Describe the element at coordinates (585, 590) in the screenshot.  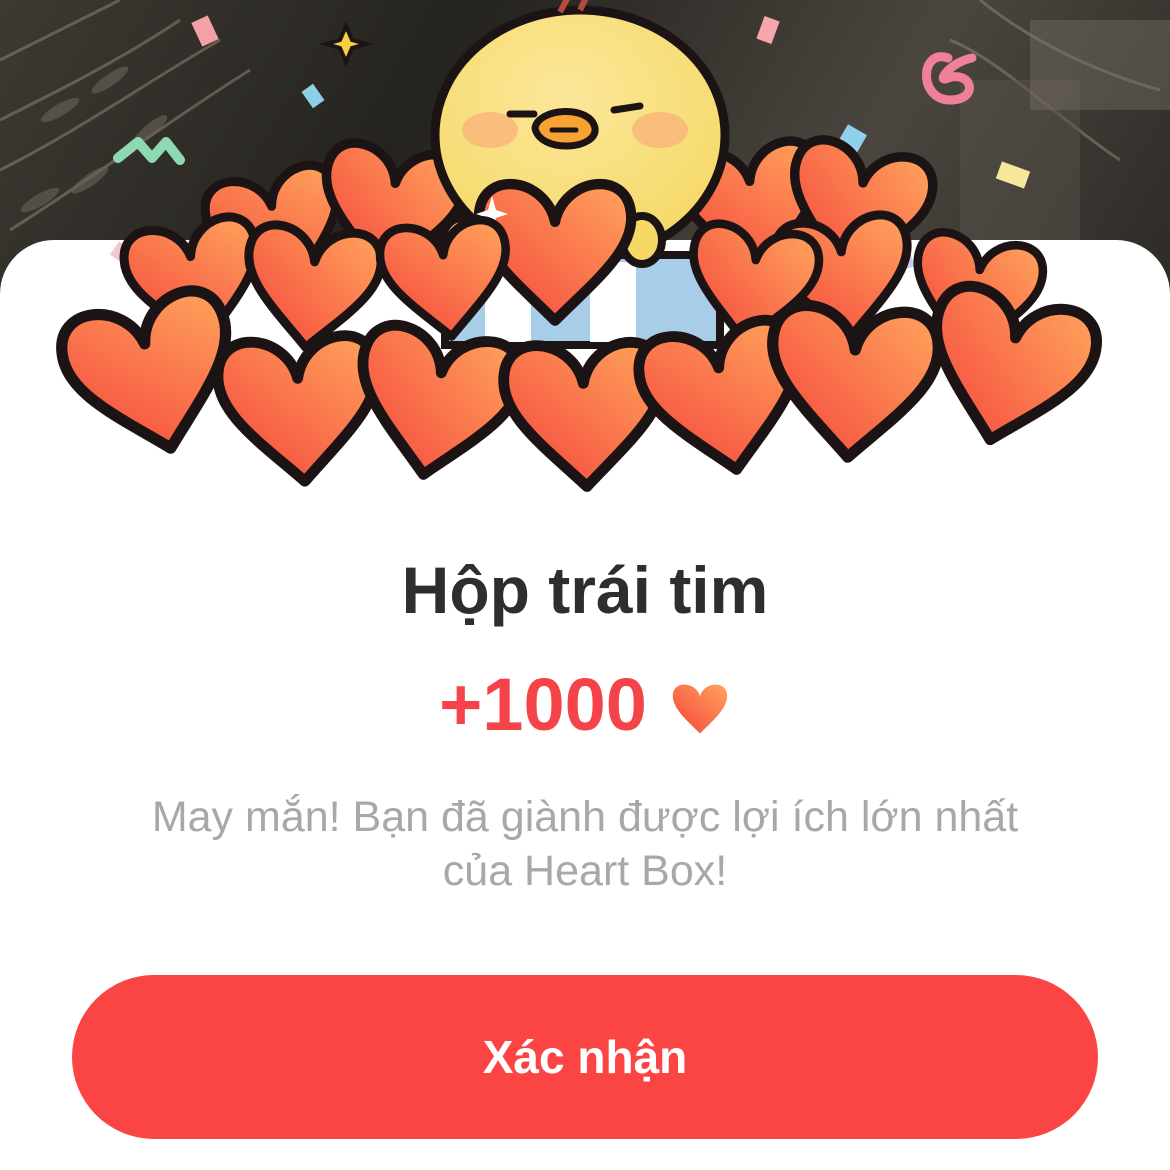
I see `dialog-title: Hộp trái tim` at that location.